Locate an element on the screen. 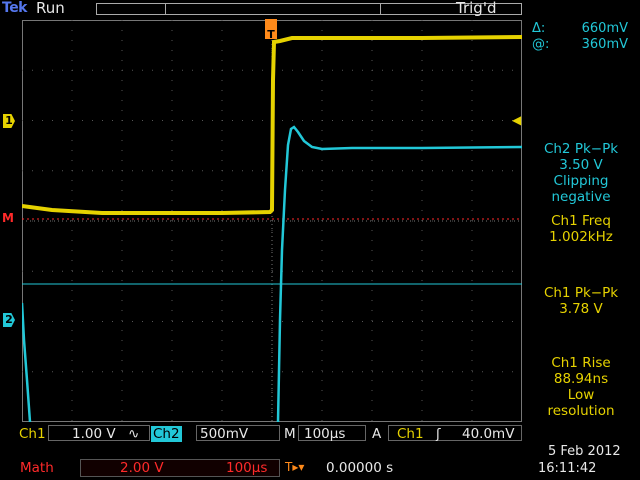 The image size is (640, 480). cursor-delta-label: Δ: is located at coordinates (539, 28).